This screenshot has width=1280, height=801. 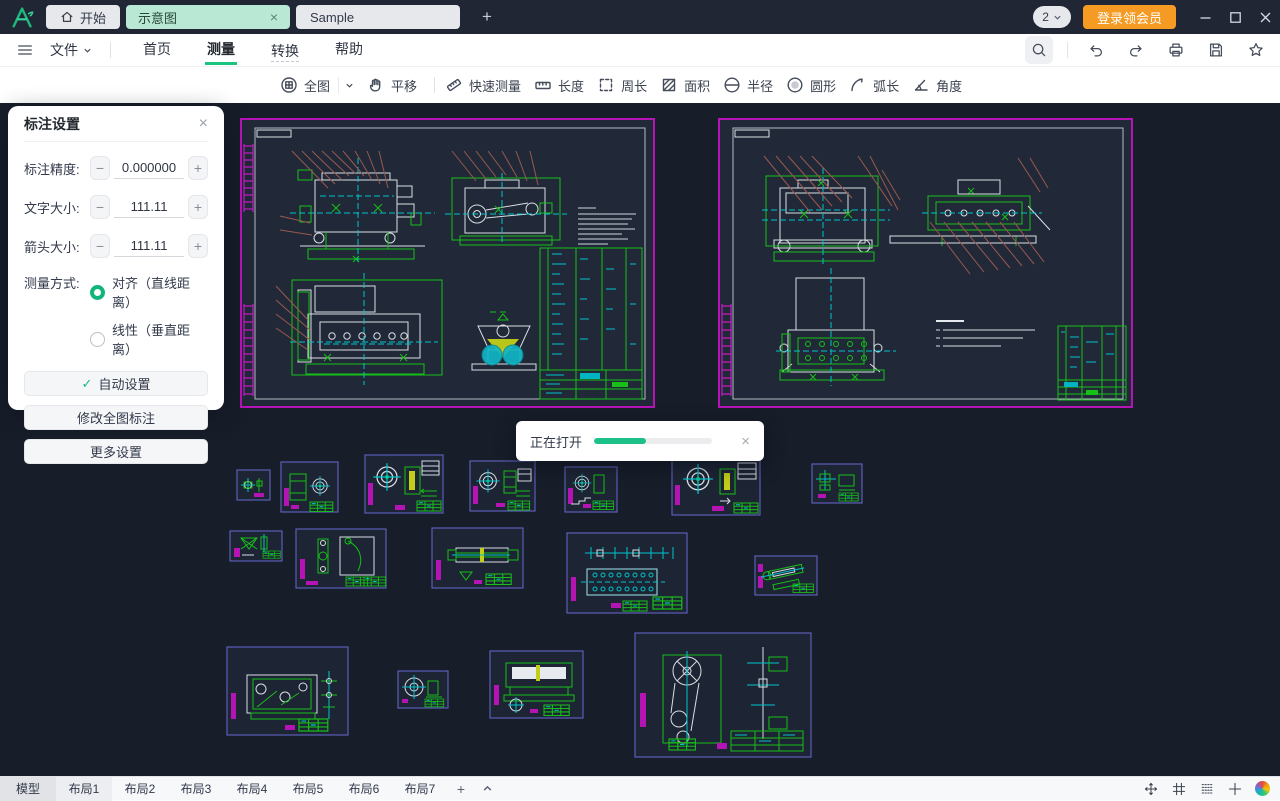 I want to click on chevron-down-icon, so click(x=87, y=50).